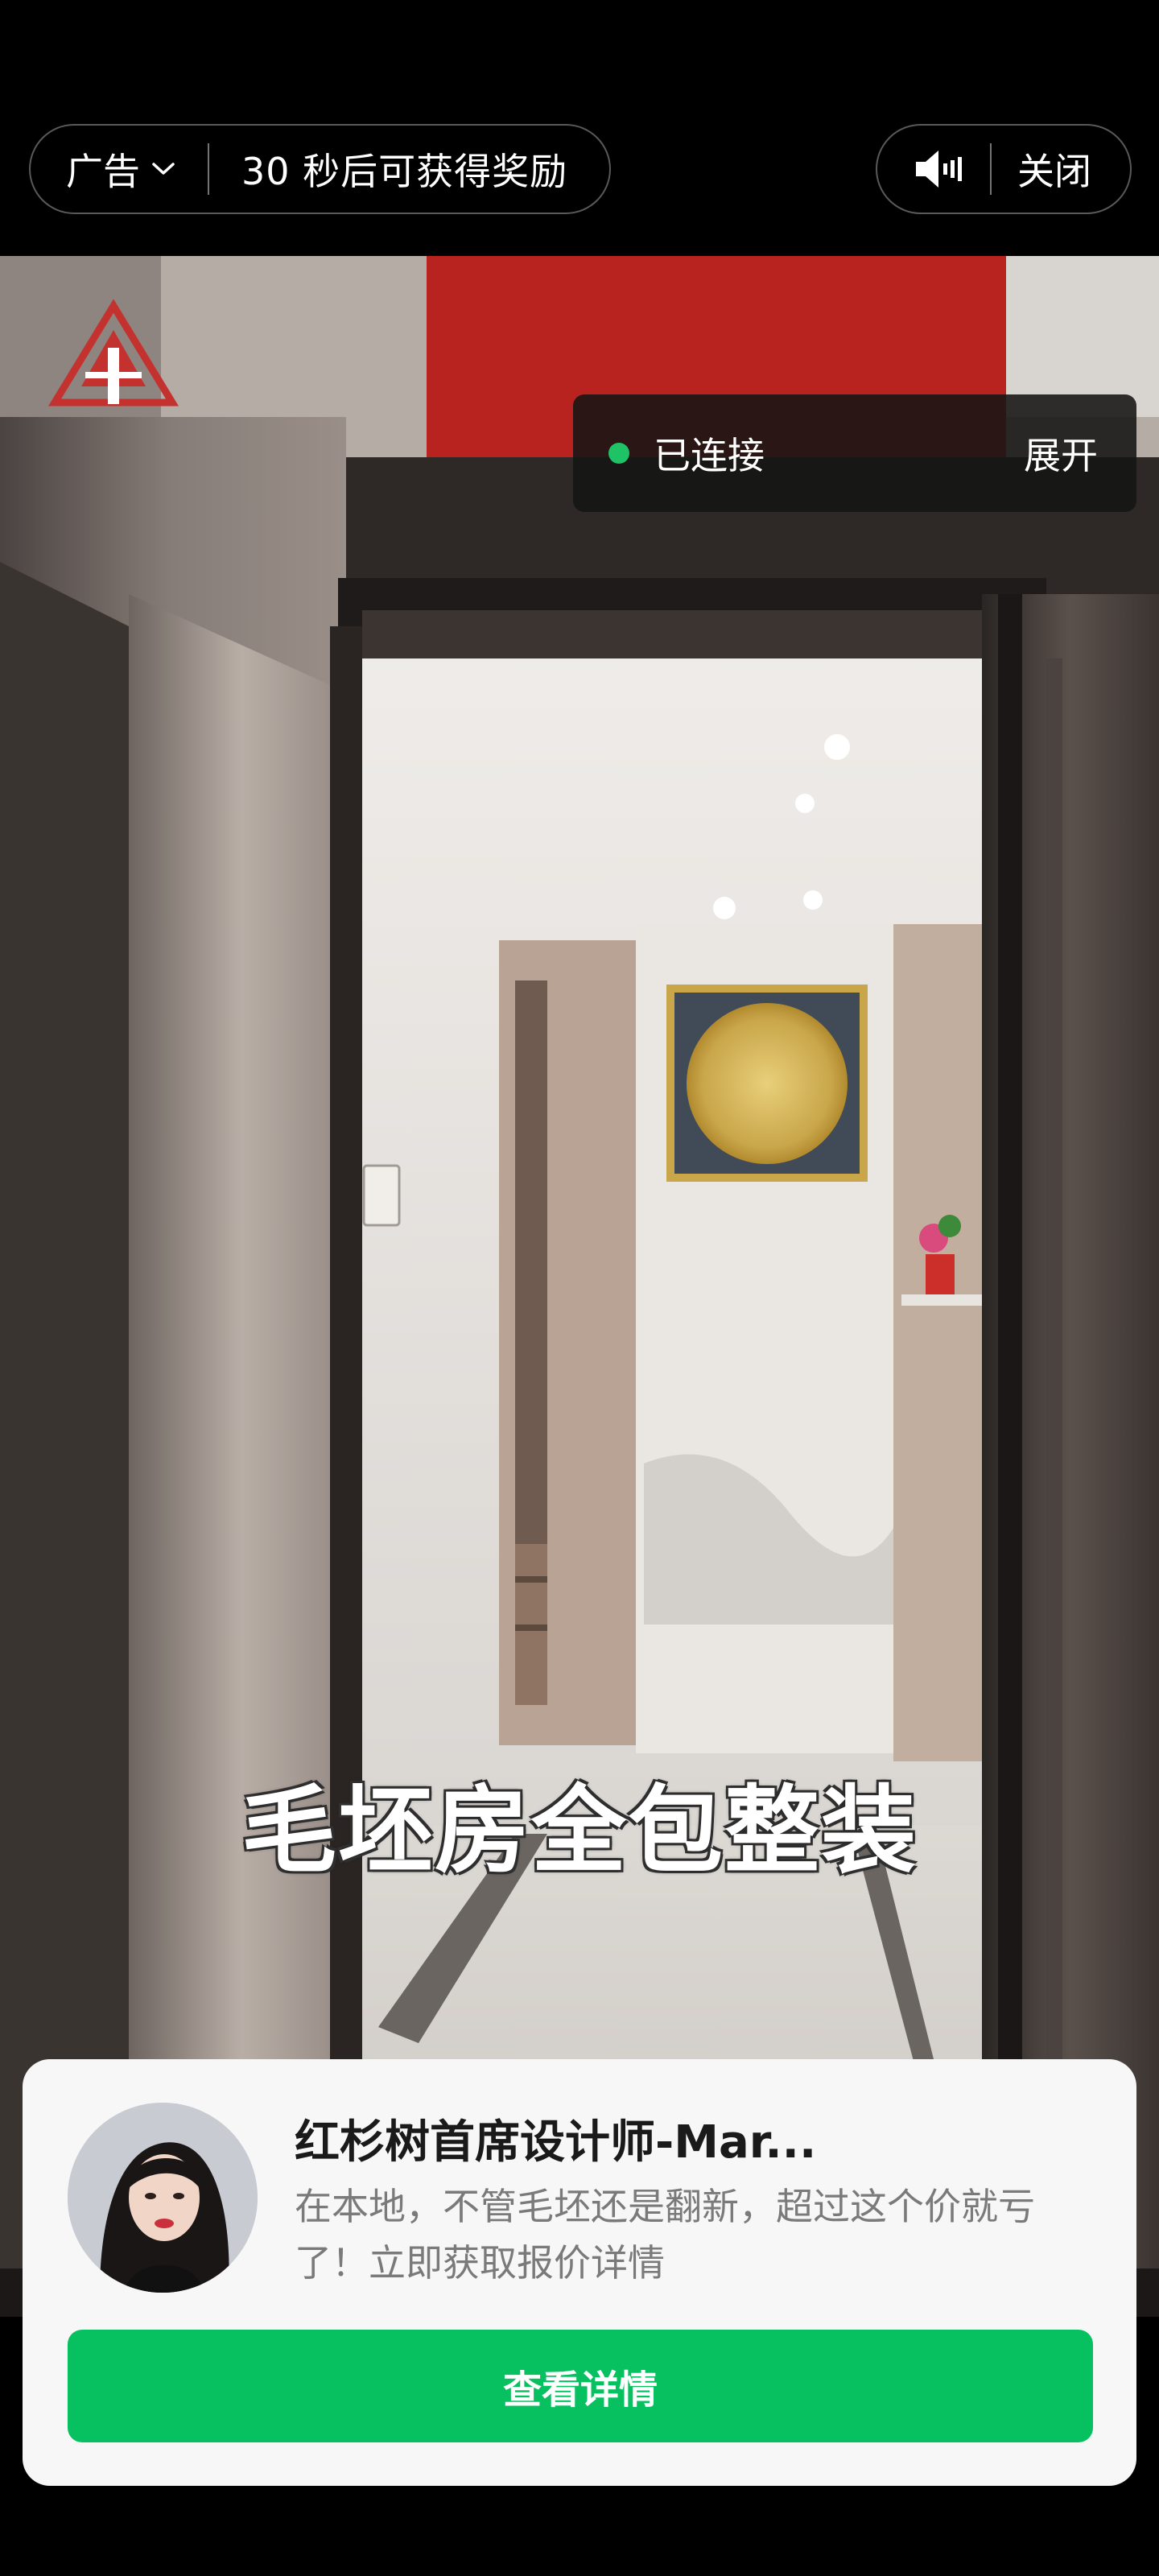 Image resolution: width=1159 pixels, height=2576 pixels. Describe the element at coordinates (404, 171) in the screenshot. I see `reward-countdown: 30 秒后可获得奖励` at that location.